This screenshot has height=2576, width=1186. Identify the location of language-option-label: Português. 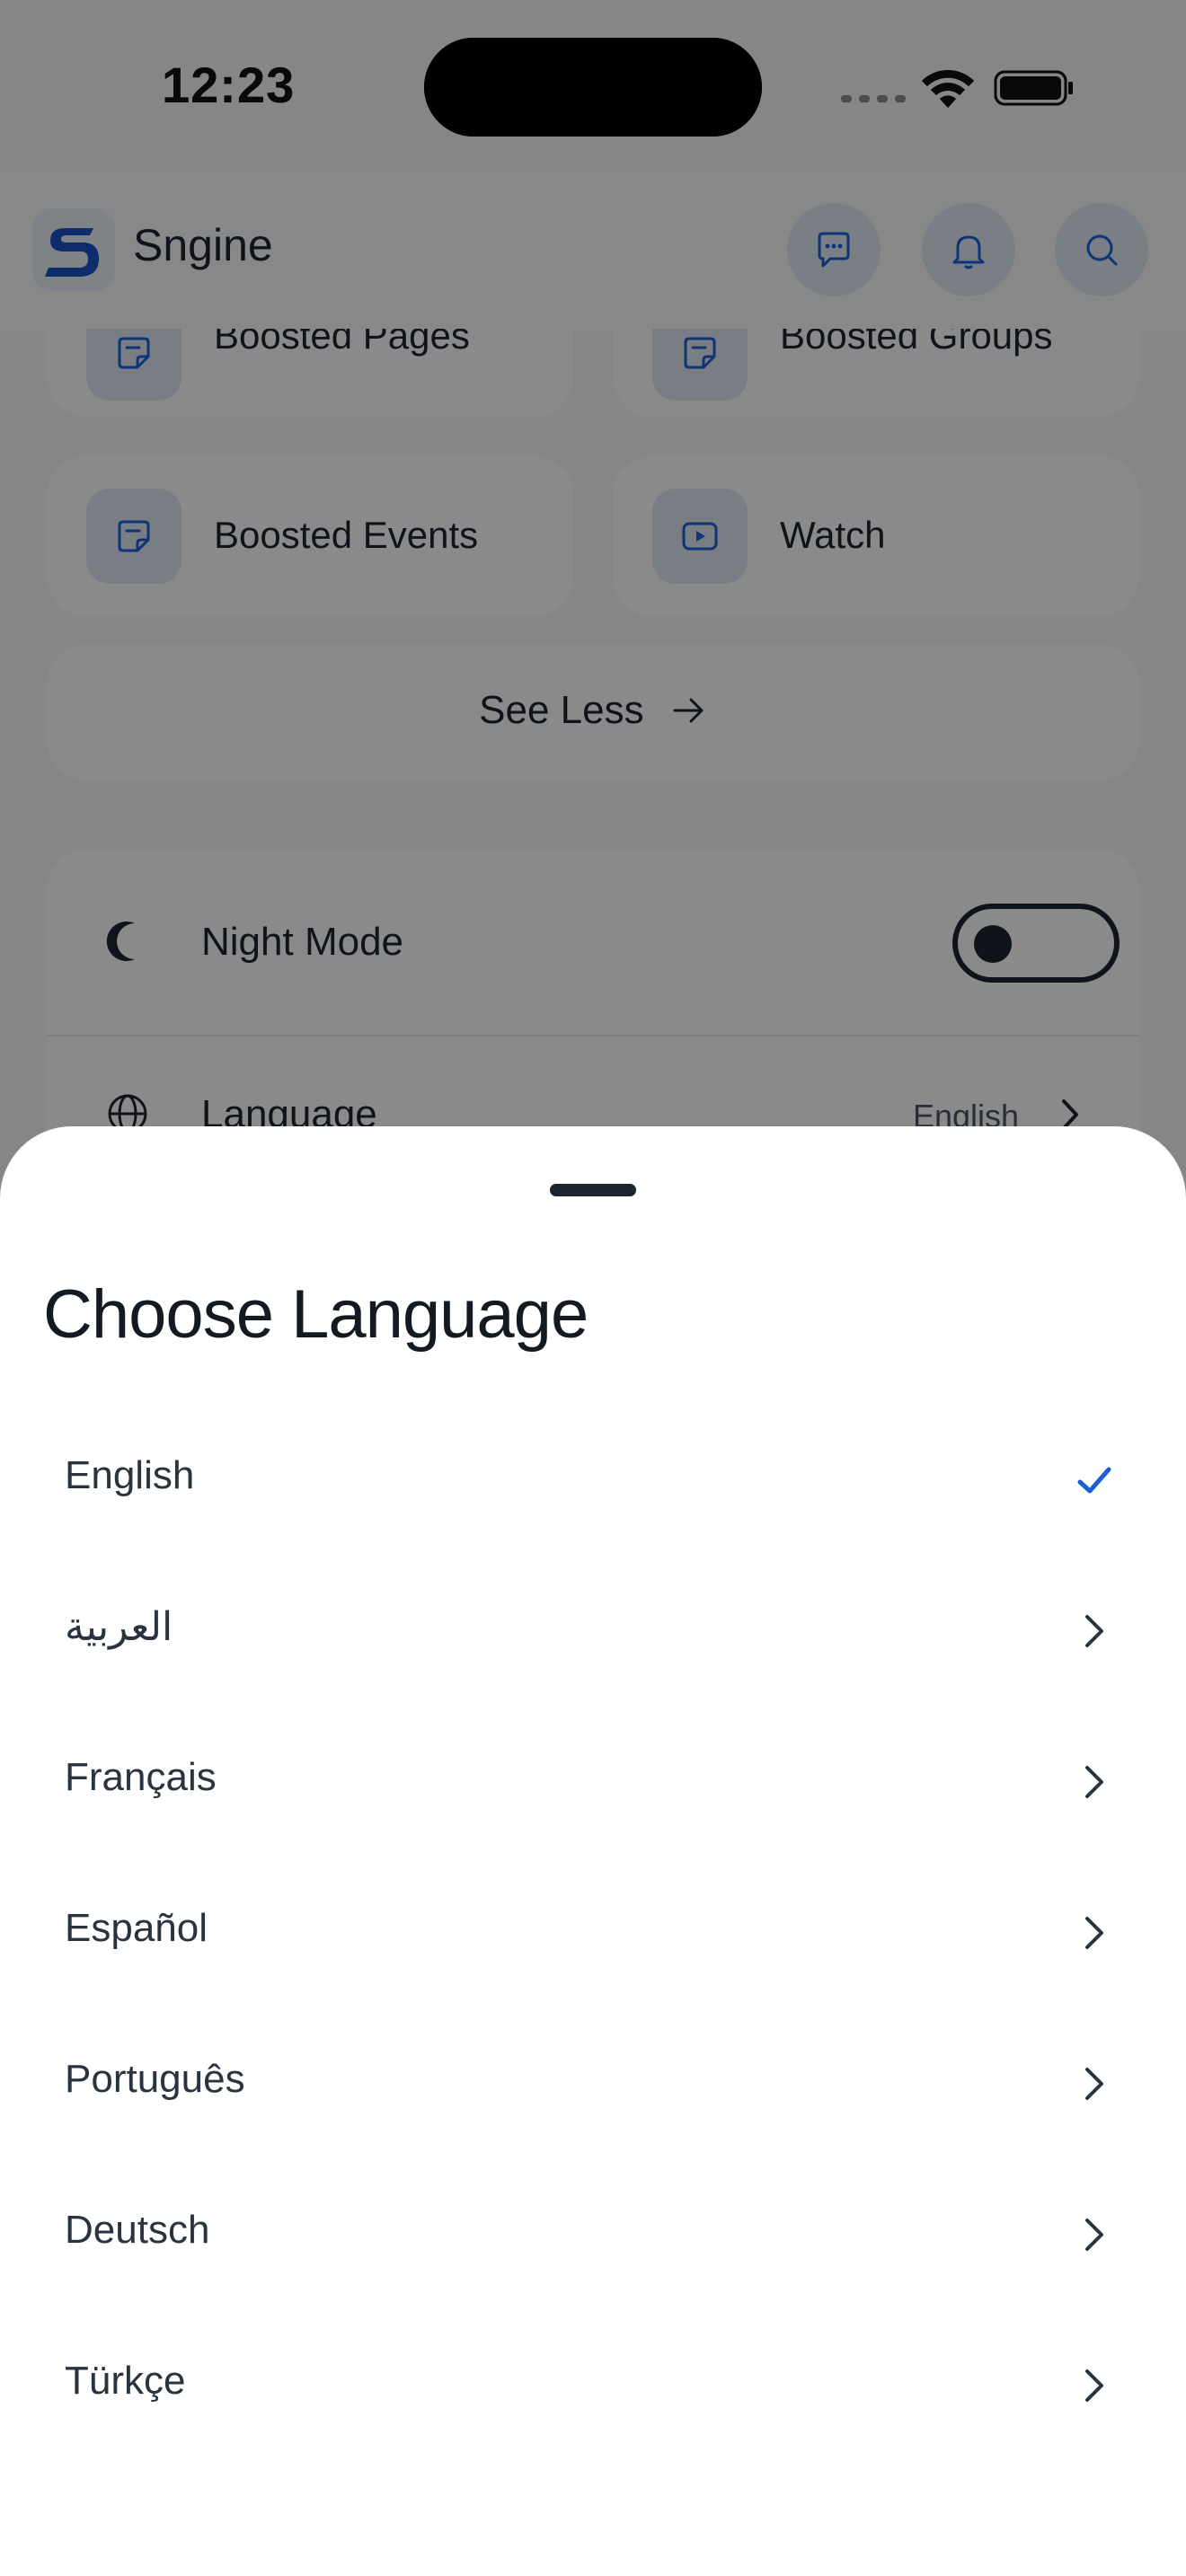
(155, 2079).